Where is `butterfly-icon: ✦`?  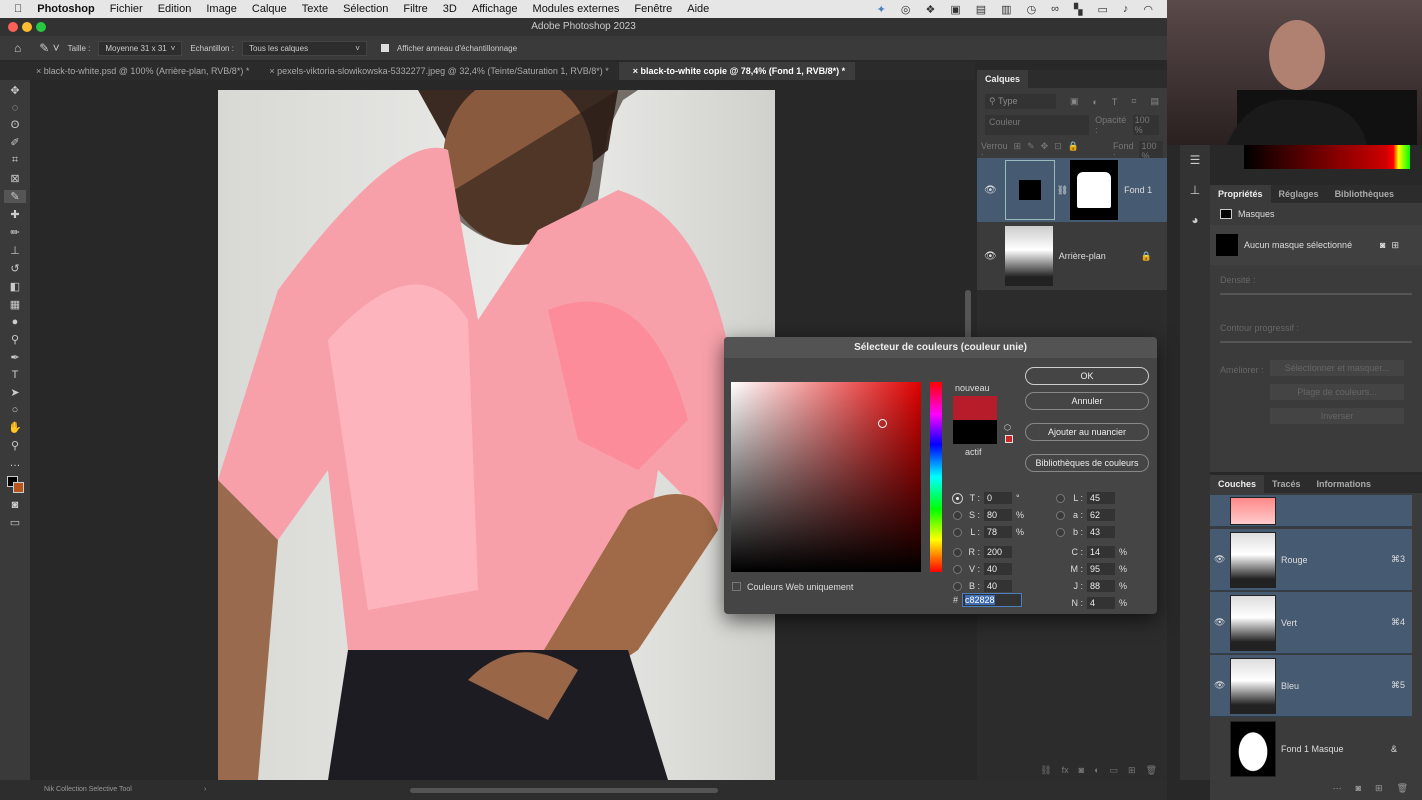
butterfly-icon: ✦ is located at coordinates (881, 9).